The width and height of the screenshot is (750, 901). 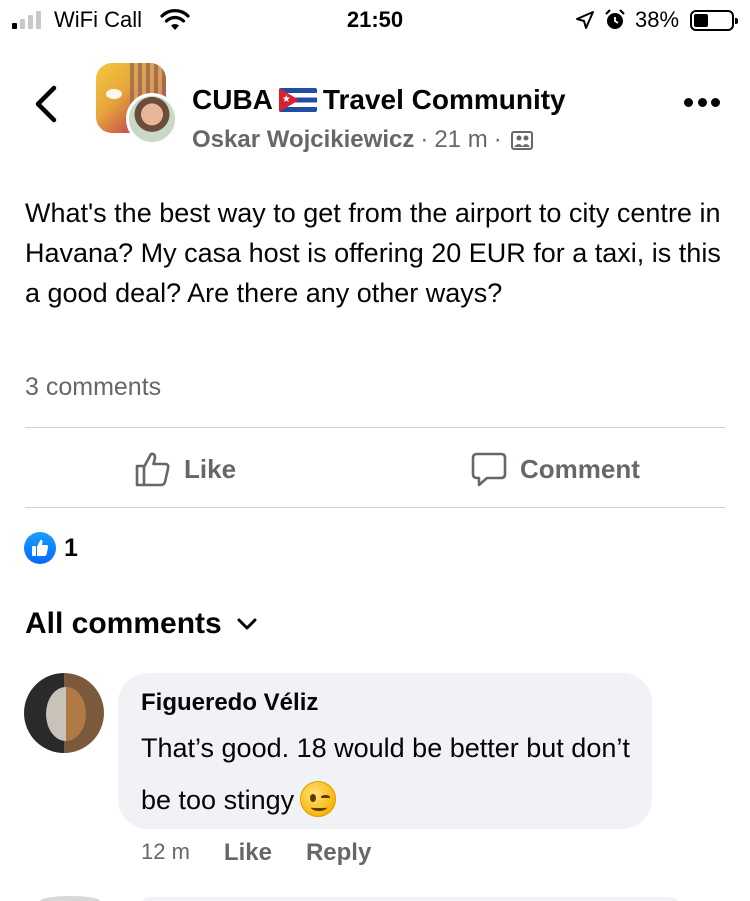 I want to click on post-meta: Oskar Wojcikiewicz · 21 m ·, so click(x=363, y=140).